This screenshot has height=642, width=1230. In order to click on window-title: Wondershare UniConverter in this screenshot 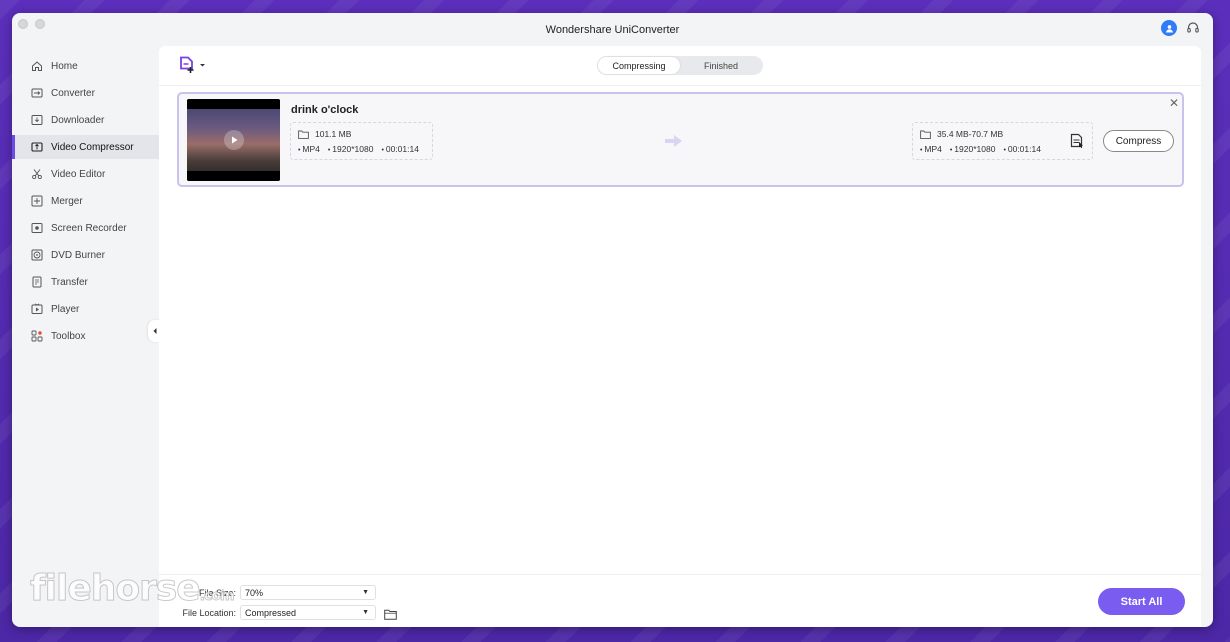, I will do `click(612, 29)`.